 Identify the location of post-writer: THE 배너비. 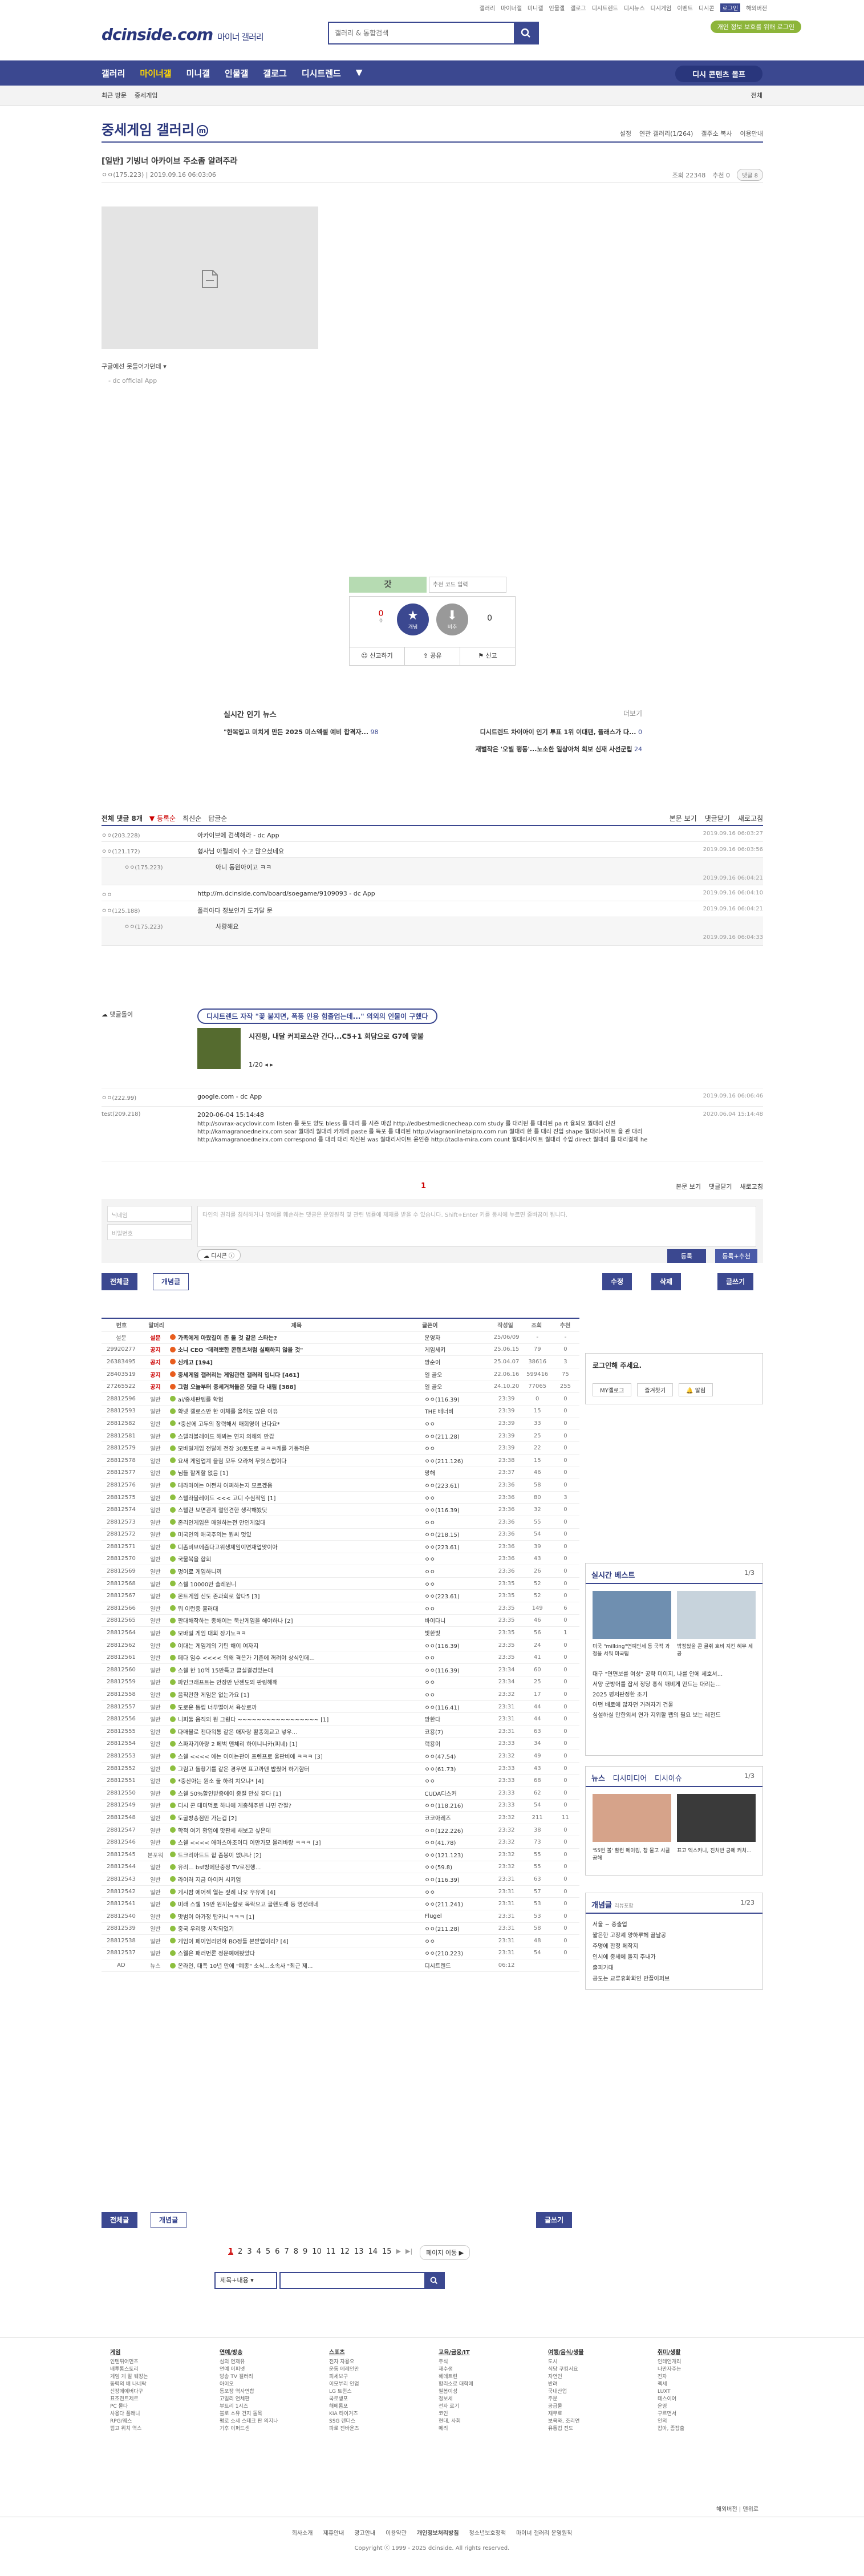
(457, 1411).